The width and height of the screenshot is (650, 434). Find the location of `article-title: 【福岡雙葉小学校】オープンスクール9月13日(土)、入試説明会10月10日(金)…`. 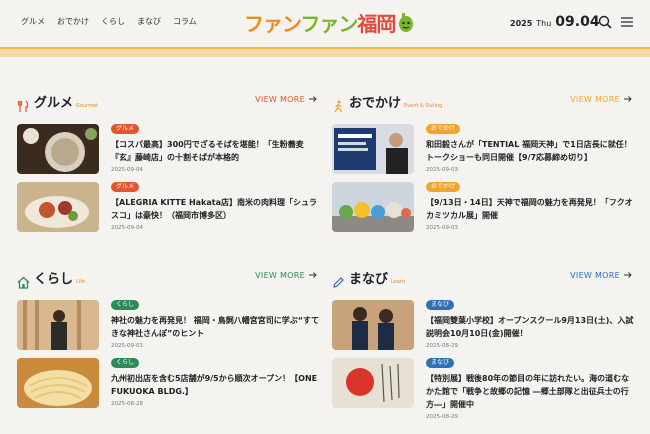

article-title: 【福岡雙葉小学校】オープンスクール9月13日(土)、入試説明会10月10日(金)… is located at coordinates (531, 327).